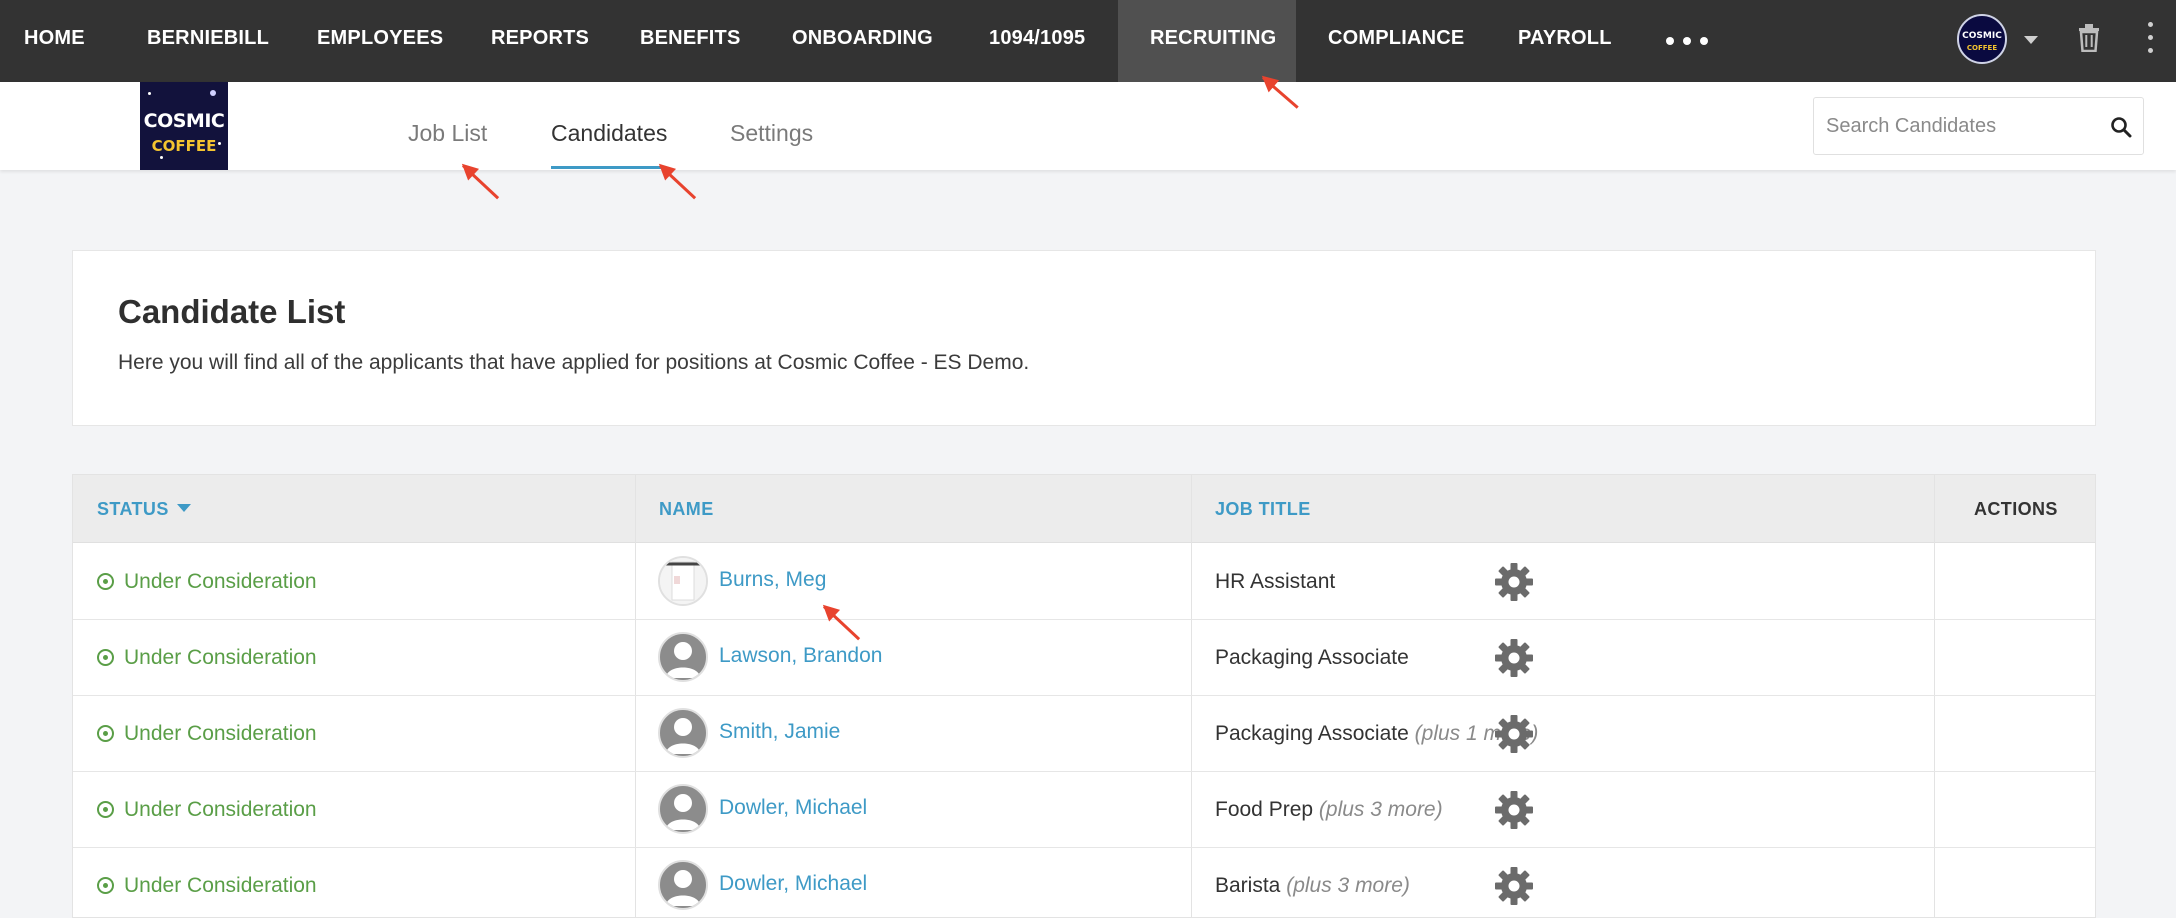  What do you see at coordinates (1084, 509) in the screenshot?
I see `table-header: STATUS NAME JOB TITLE ACTIONS` at bounding box center [1084, 509].